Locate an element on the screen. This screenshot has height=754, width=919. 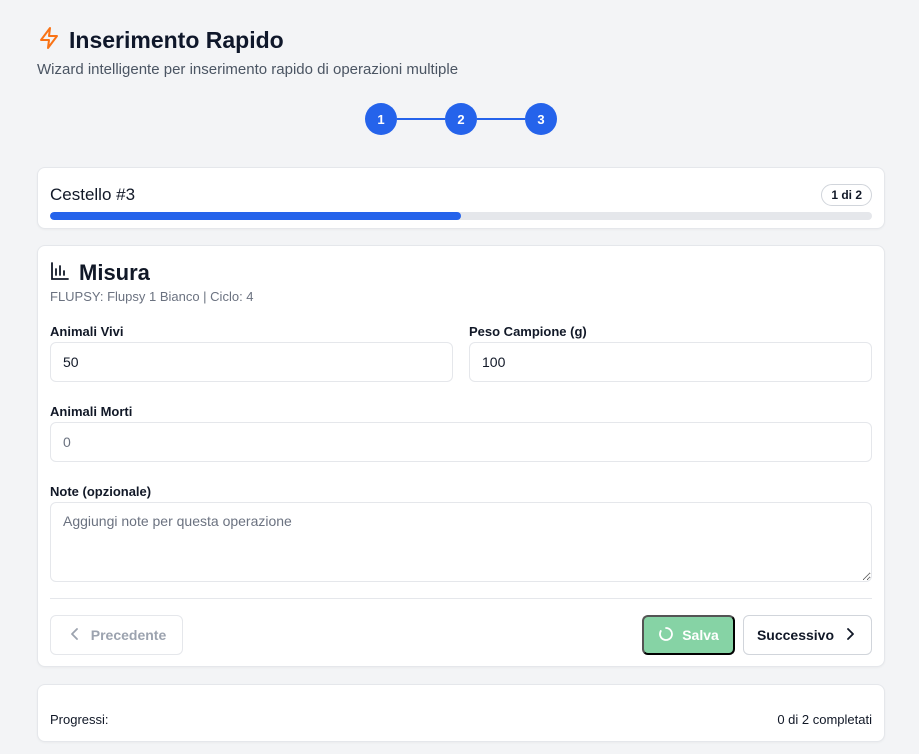
overall-progress-card: Progressi: 0 di 2 completati is located at coordinates (461, 713).